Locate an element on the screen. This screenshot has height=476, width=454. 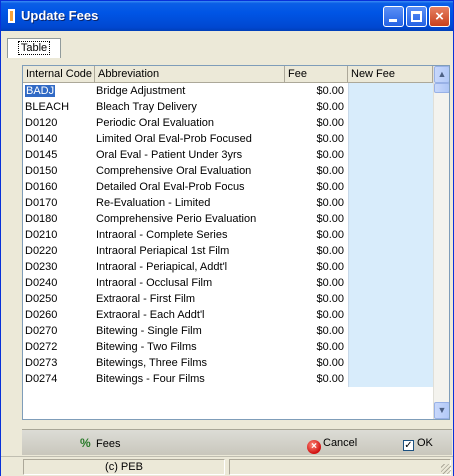
ok-button: ✓ OK is located at coordinates (418, 443).